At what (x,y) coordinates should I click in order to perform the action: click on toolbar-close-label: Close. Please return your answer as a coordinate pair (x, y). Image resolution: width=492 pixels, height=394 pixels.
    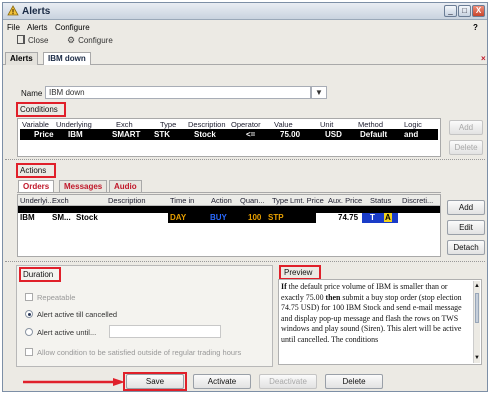
    Looking at the image, I should click on (38, 40).